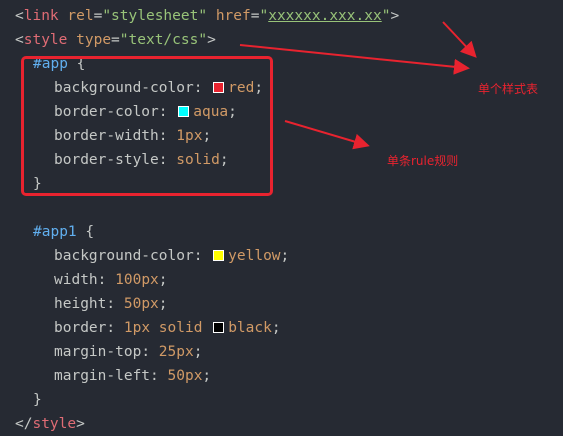  Describe the element at coordinates (254, 256) in the screenshot. I see `property-value: yellow` at that location.